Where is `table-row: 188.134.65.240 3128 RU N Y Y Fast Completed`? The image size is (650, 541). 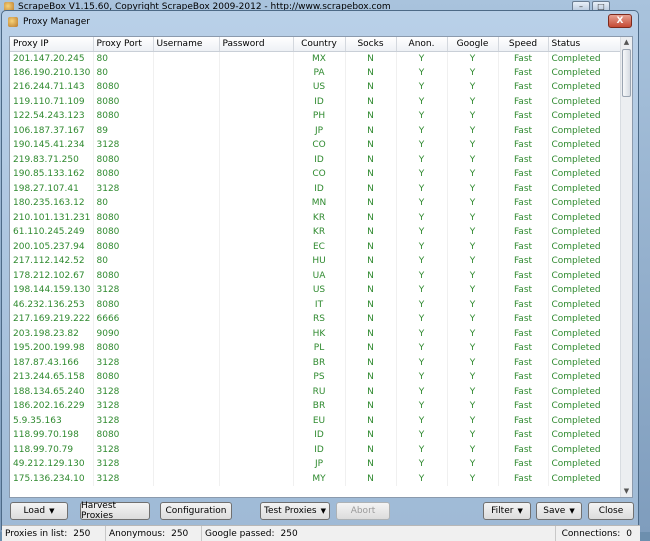
table-row: 188.134.65.240 3128 RU N Y Y Fast Completed is located at coordinates (321, 391).